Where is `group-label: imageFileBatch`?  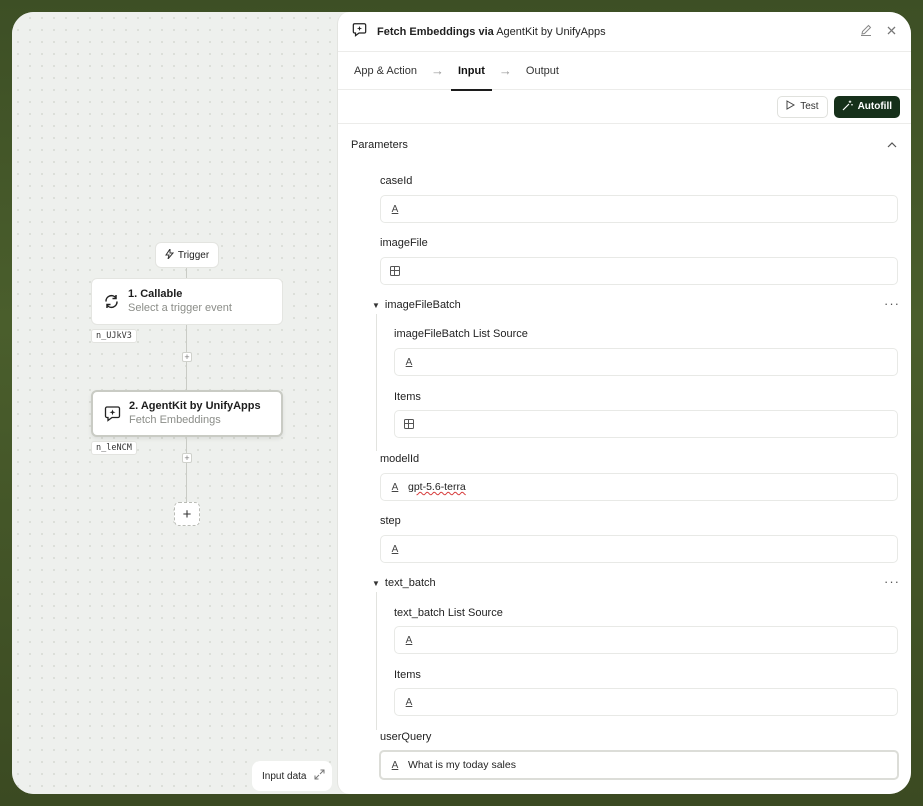 group-label: imageFileBatch is located at coordinates (422, 305).